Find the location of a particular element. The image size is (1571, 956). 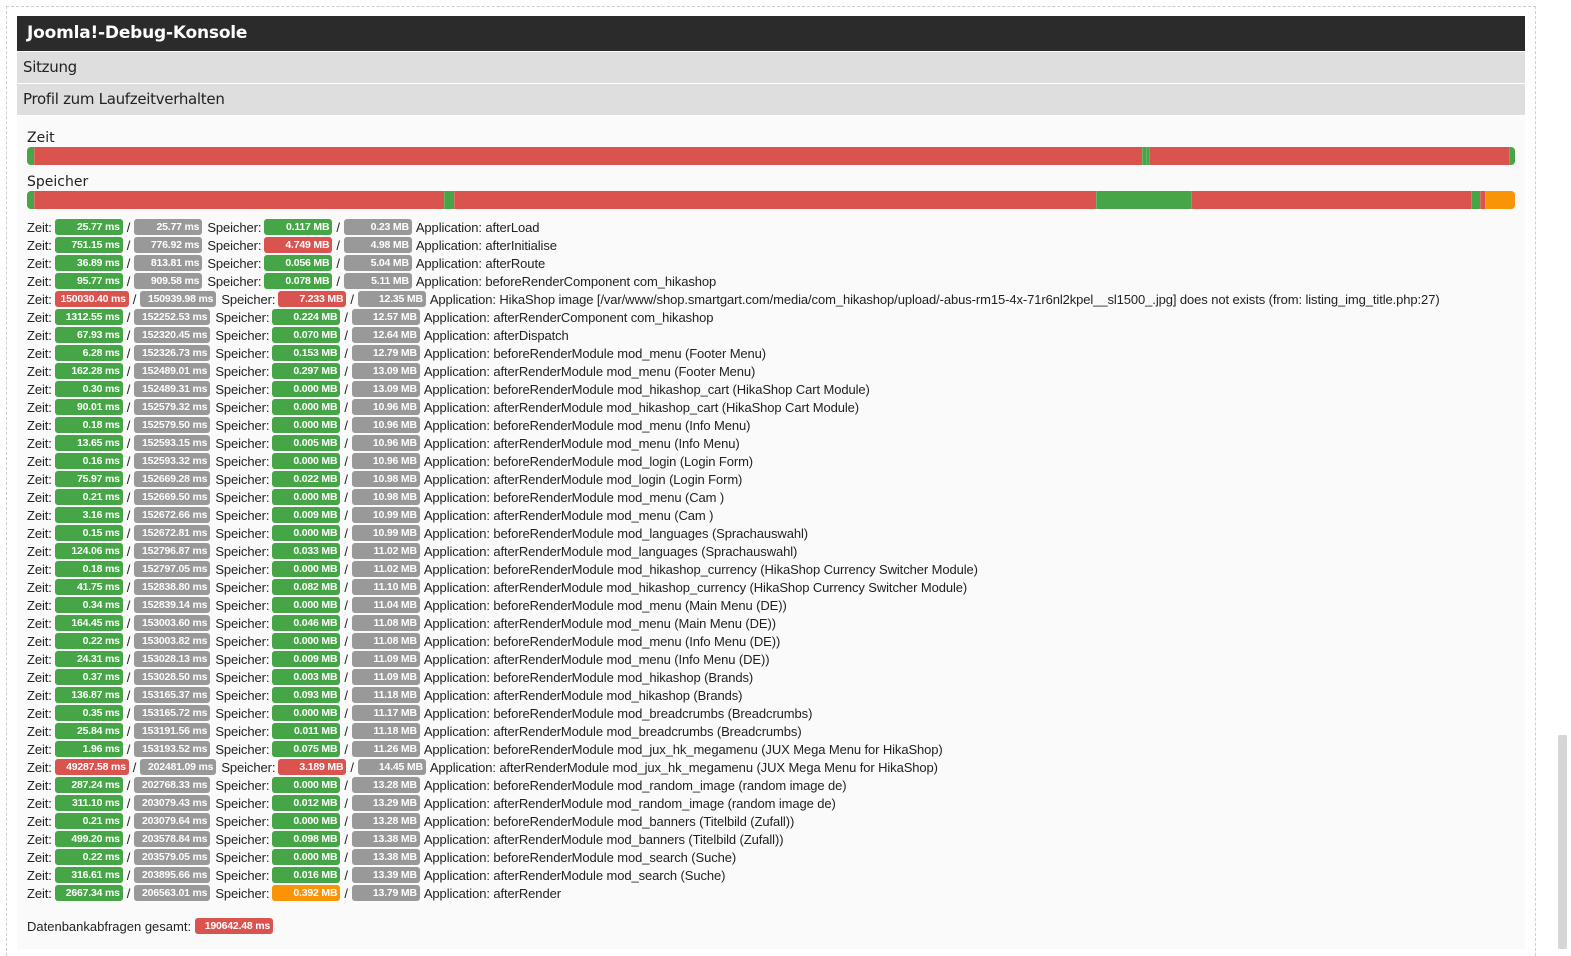

total-time-badge: 152797.05 ms is located at coordinates (172, 569).